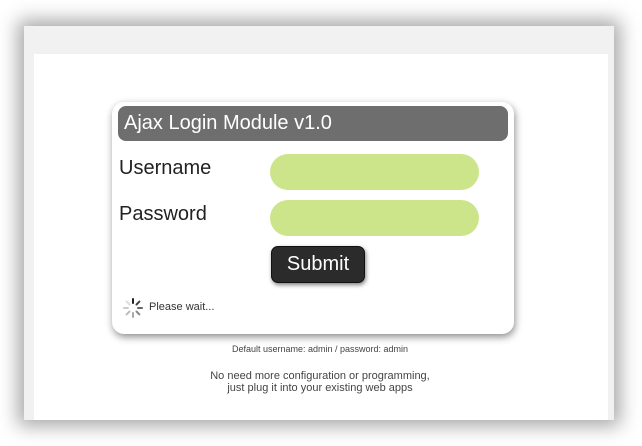 The image size is (642, 446). Describe the element at coordinates (320, 388) in the screenshot. I see `tagline-line-2: just plug it into your existing web apps` at that location.